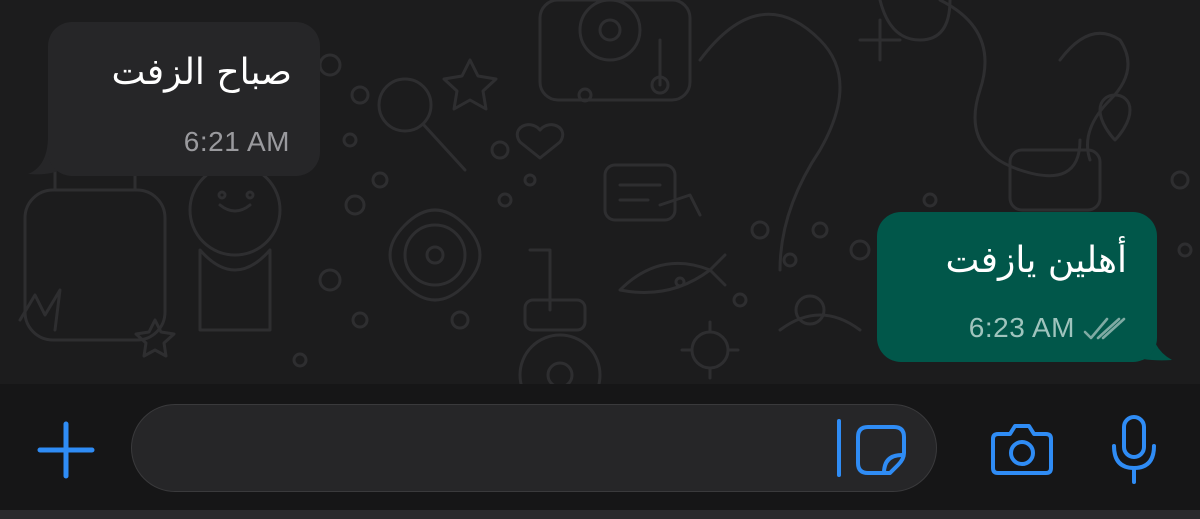  Describe the element at coordinates (184, 99) in the screenshot. I see `incoming-message-bubble: صباح الزفت 6:21 AM` at that location.